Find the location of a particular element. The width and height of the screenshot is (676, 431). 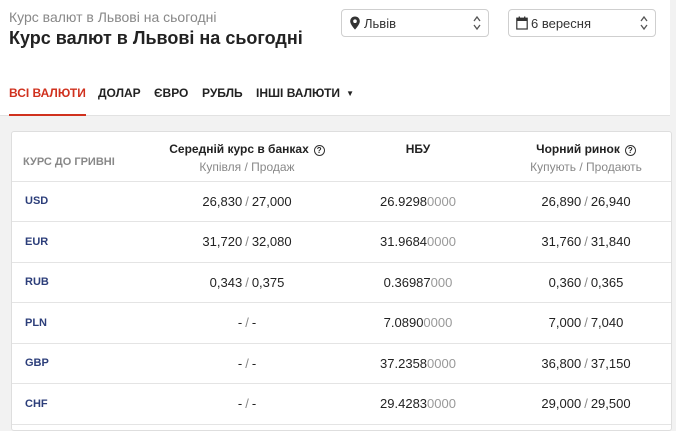

nbu-rate-cell: 26.92980000 is located at coordinates (418, 201).